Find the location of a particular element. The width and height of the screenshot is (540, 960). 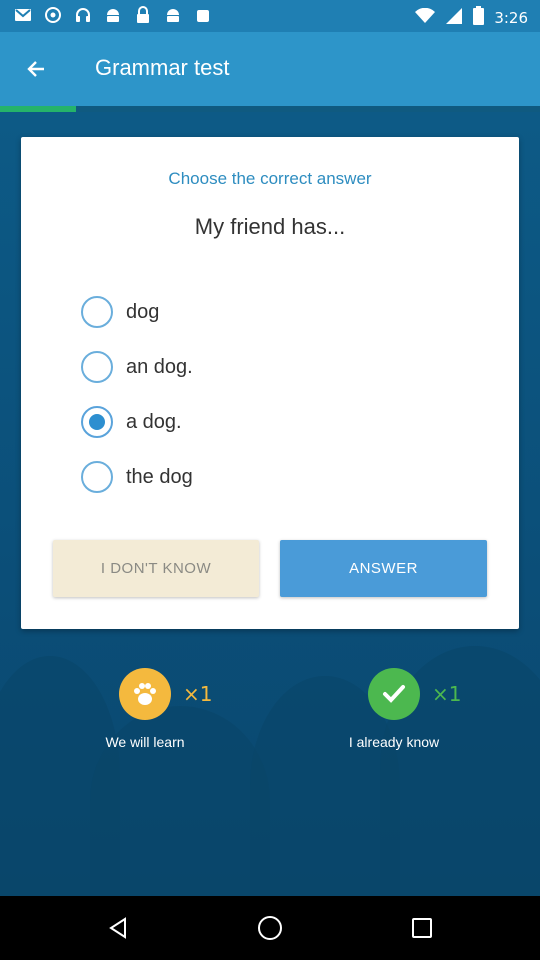

answer-option: an dog. is located at coordinates (137, 367).